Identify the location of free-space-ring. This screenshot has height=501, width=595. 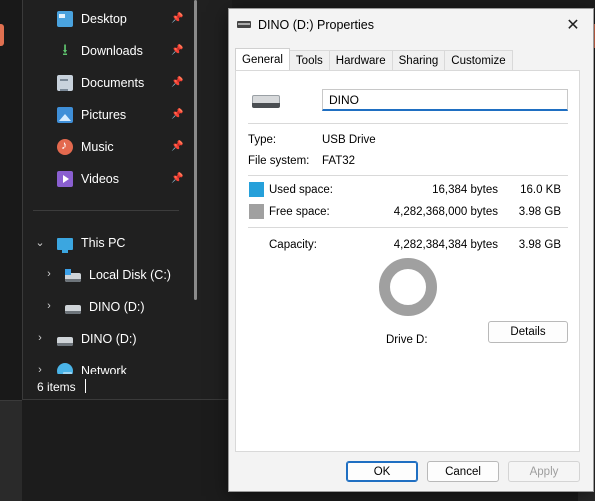
(408, 287).